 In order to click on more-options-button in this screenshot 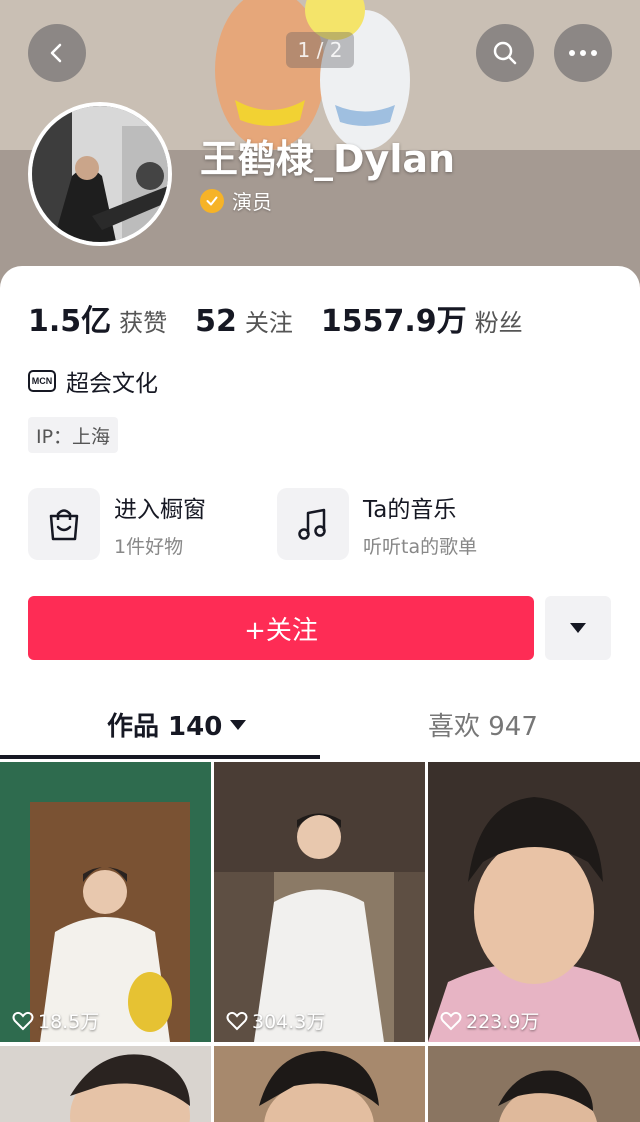, I will do `click(583, 53)`.